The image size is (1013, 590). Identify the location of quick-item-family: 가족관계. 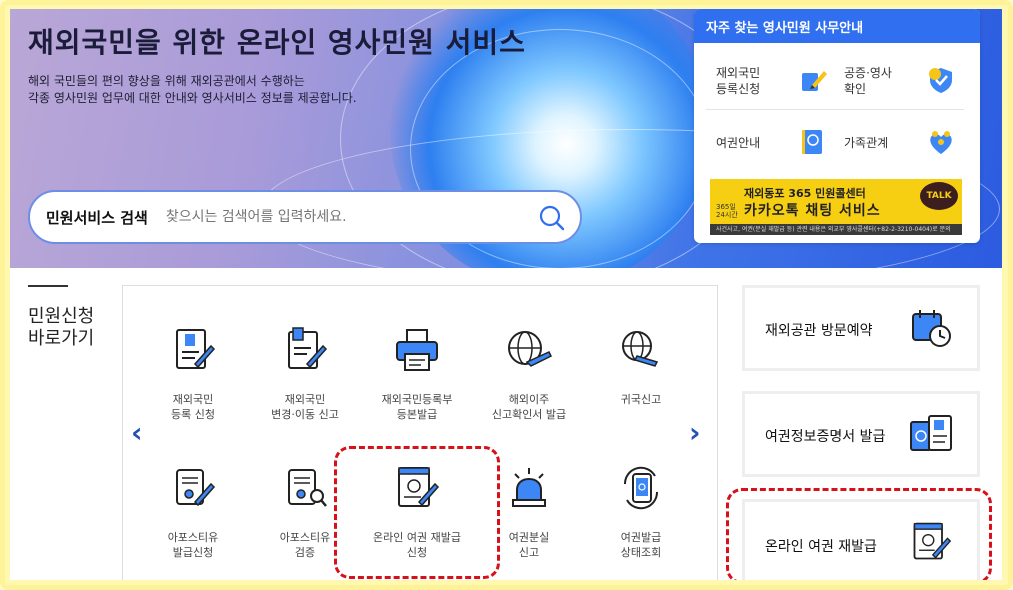
(866, 143).